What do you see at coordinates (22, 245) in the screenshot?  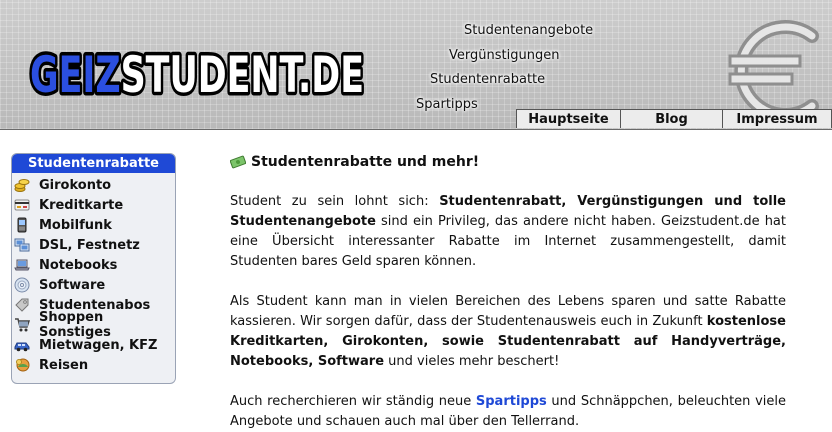 I see `network-icon` at bounding box center [22, 245].